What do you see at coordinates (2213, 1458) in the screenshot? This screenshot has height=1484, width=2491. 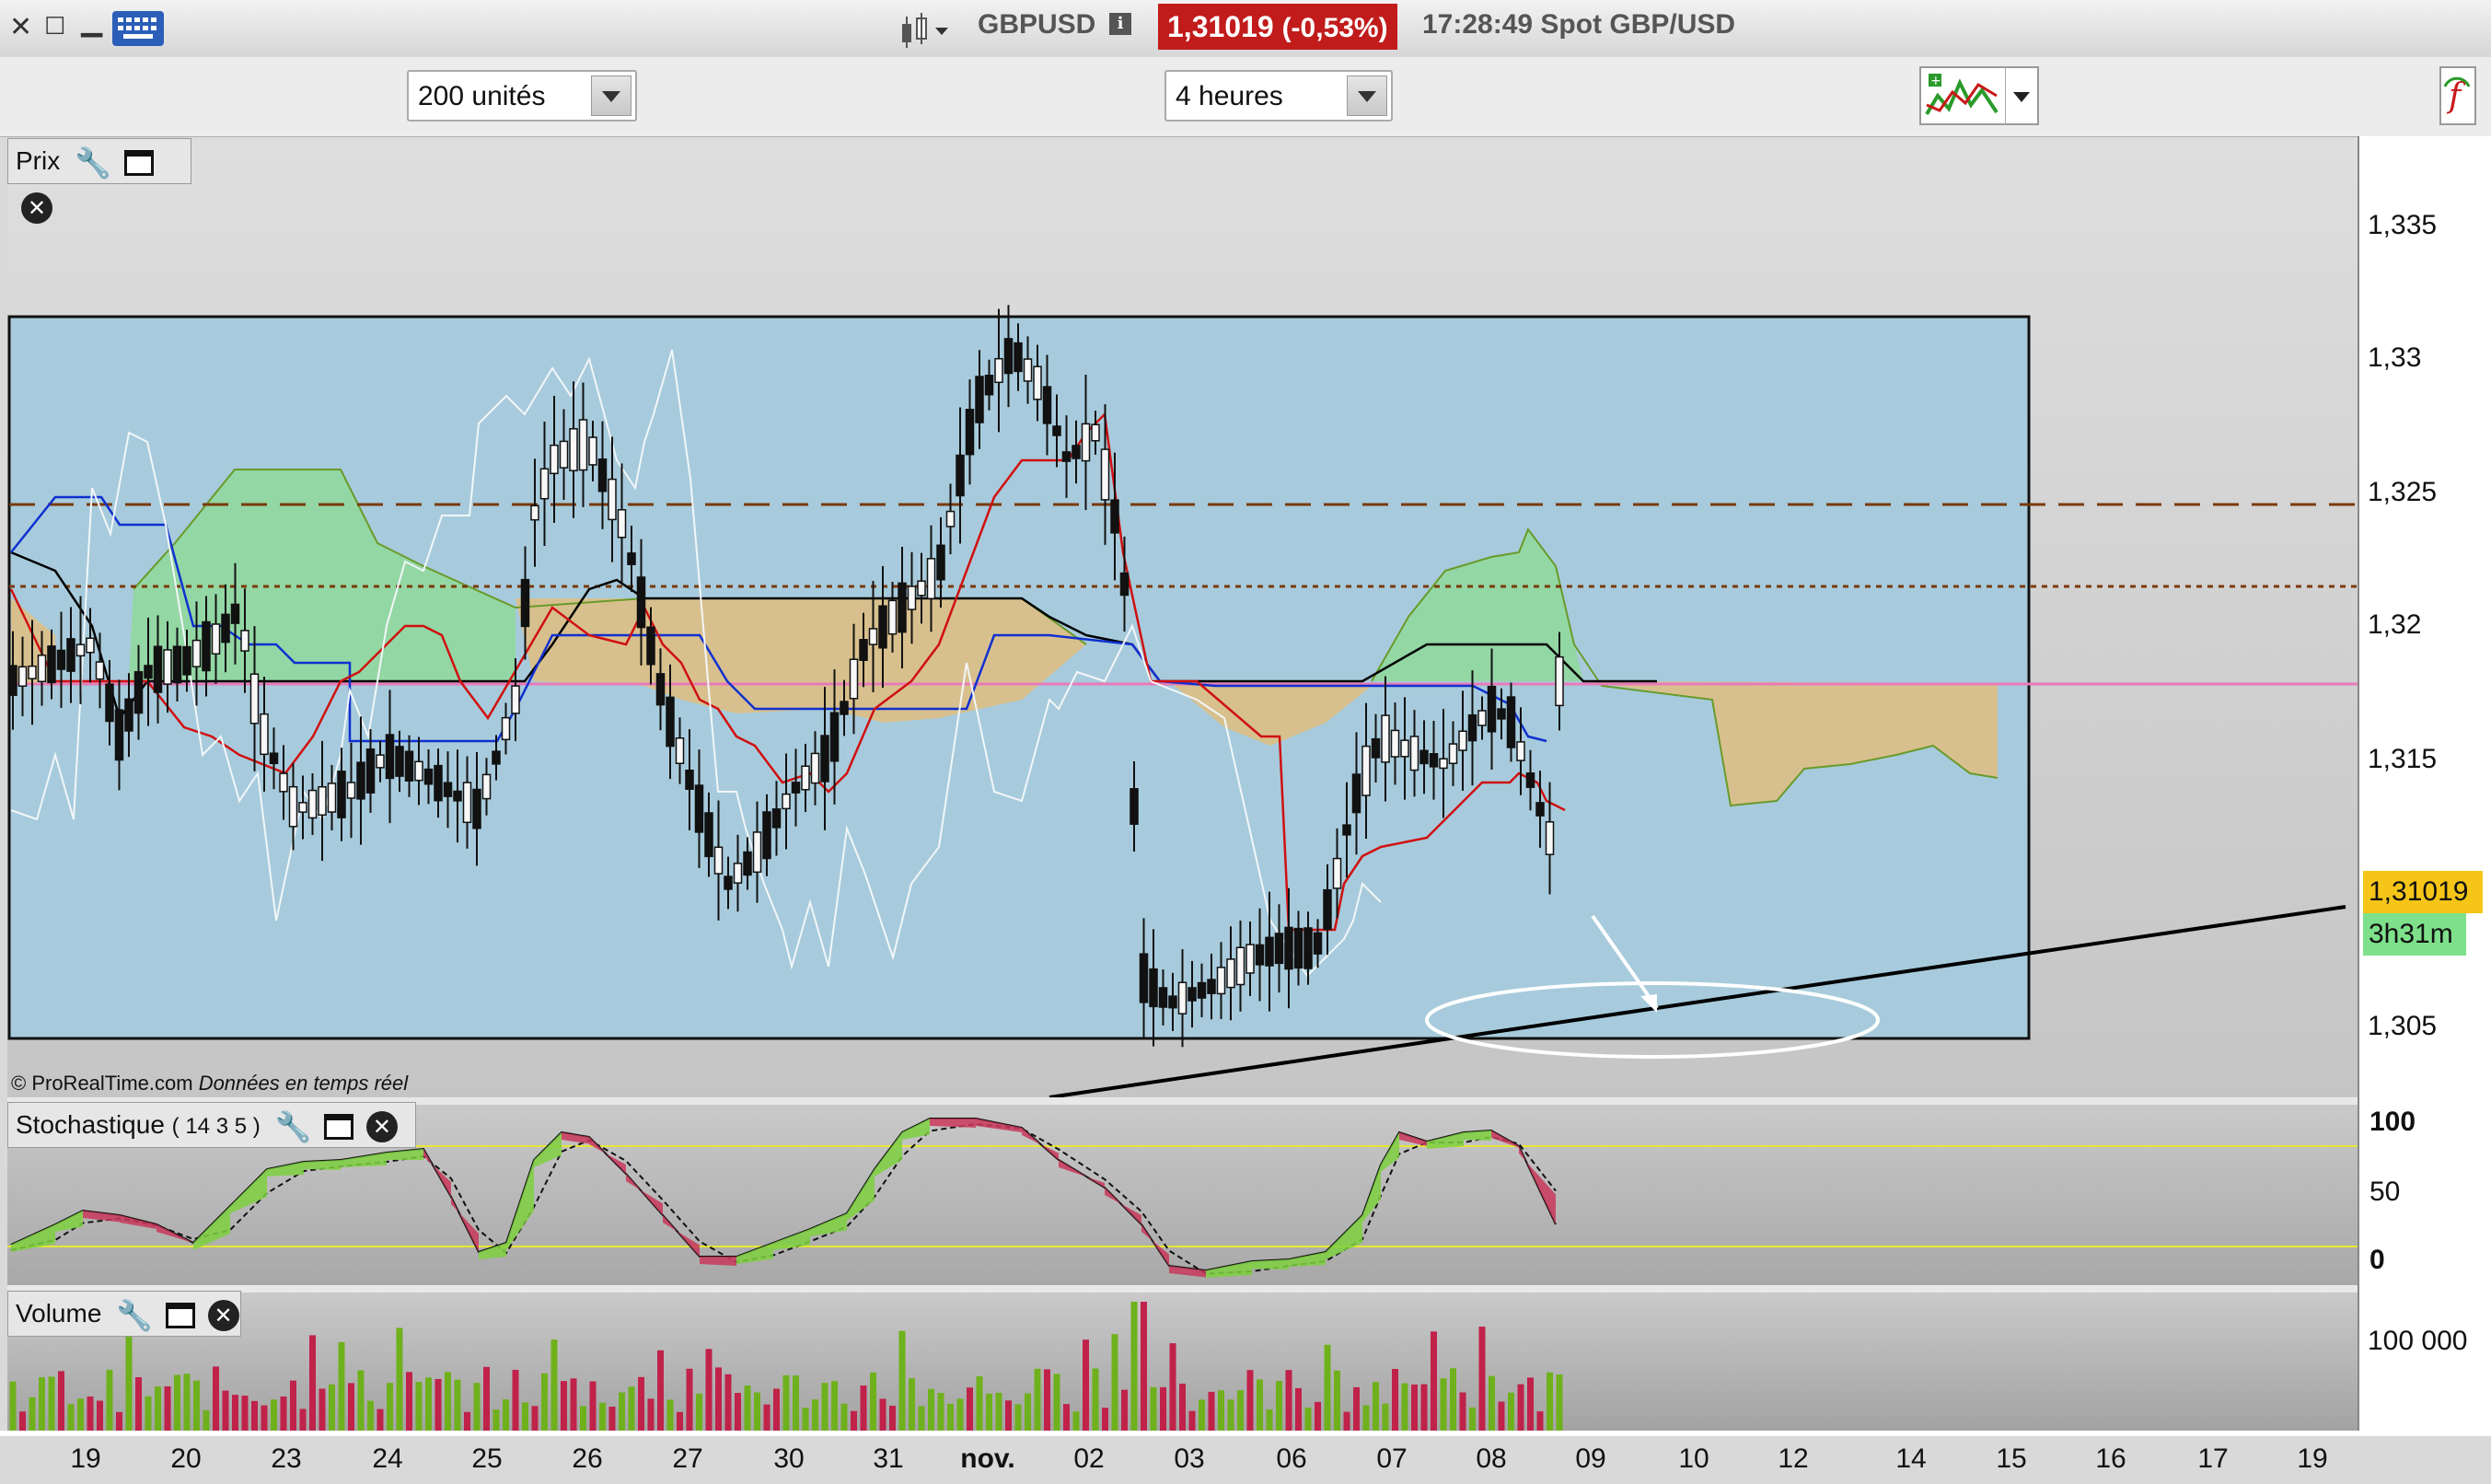 I see `date-label: 17` at bounding box center [2213, 1458].